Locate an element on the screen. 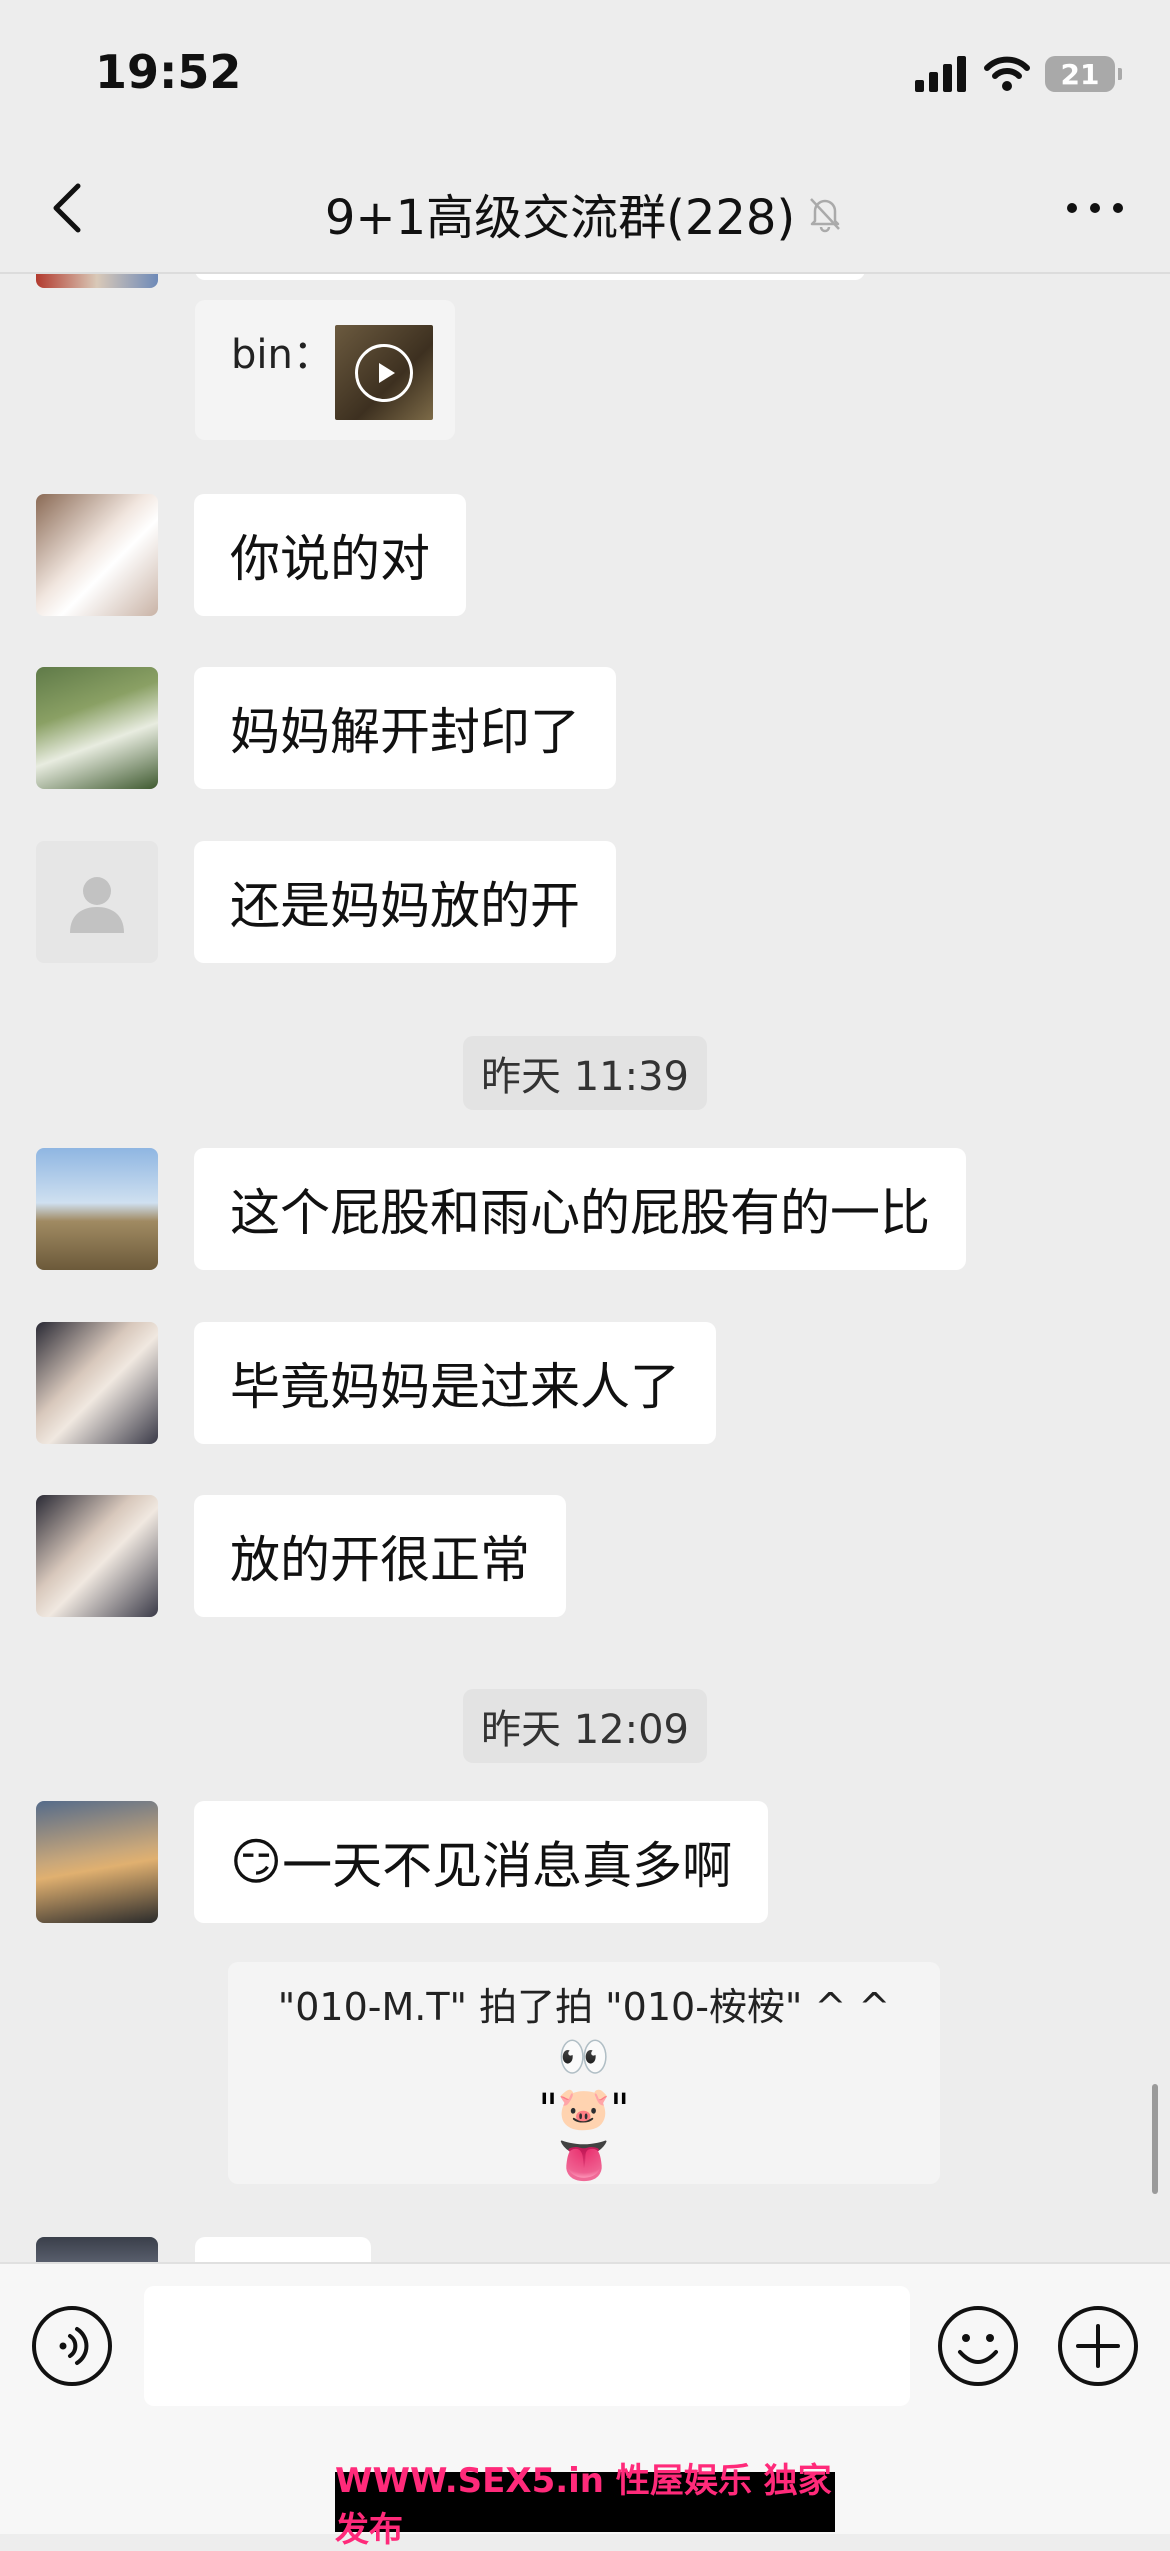 Image resolution: width=1170 pixels, height=2551 pixels. pat-notice: "010-M.T" 拍了拍 "010-桉桉" ^ ^ 👀 "🐷" 👅 is located at coordinates (584, 2073).